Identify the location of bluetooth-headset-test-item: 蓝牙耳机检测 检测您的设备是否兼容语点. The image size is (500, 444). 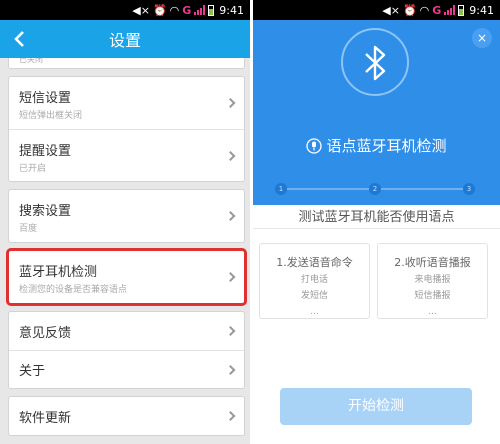
(126, 277).